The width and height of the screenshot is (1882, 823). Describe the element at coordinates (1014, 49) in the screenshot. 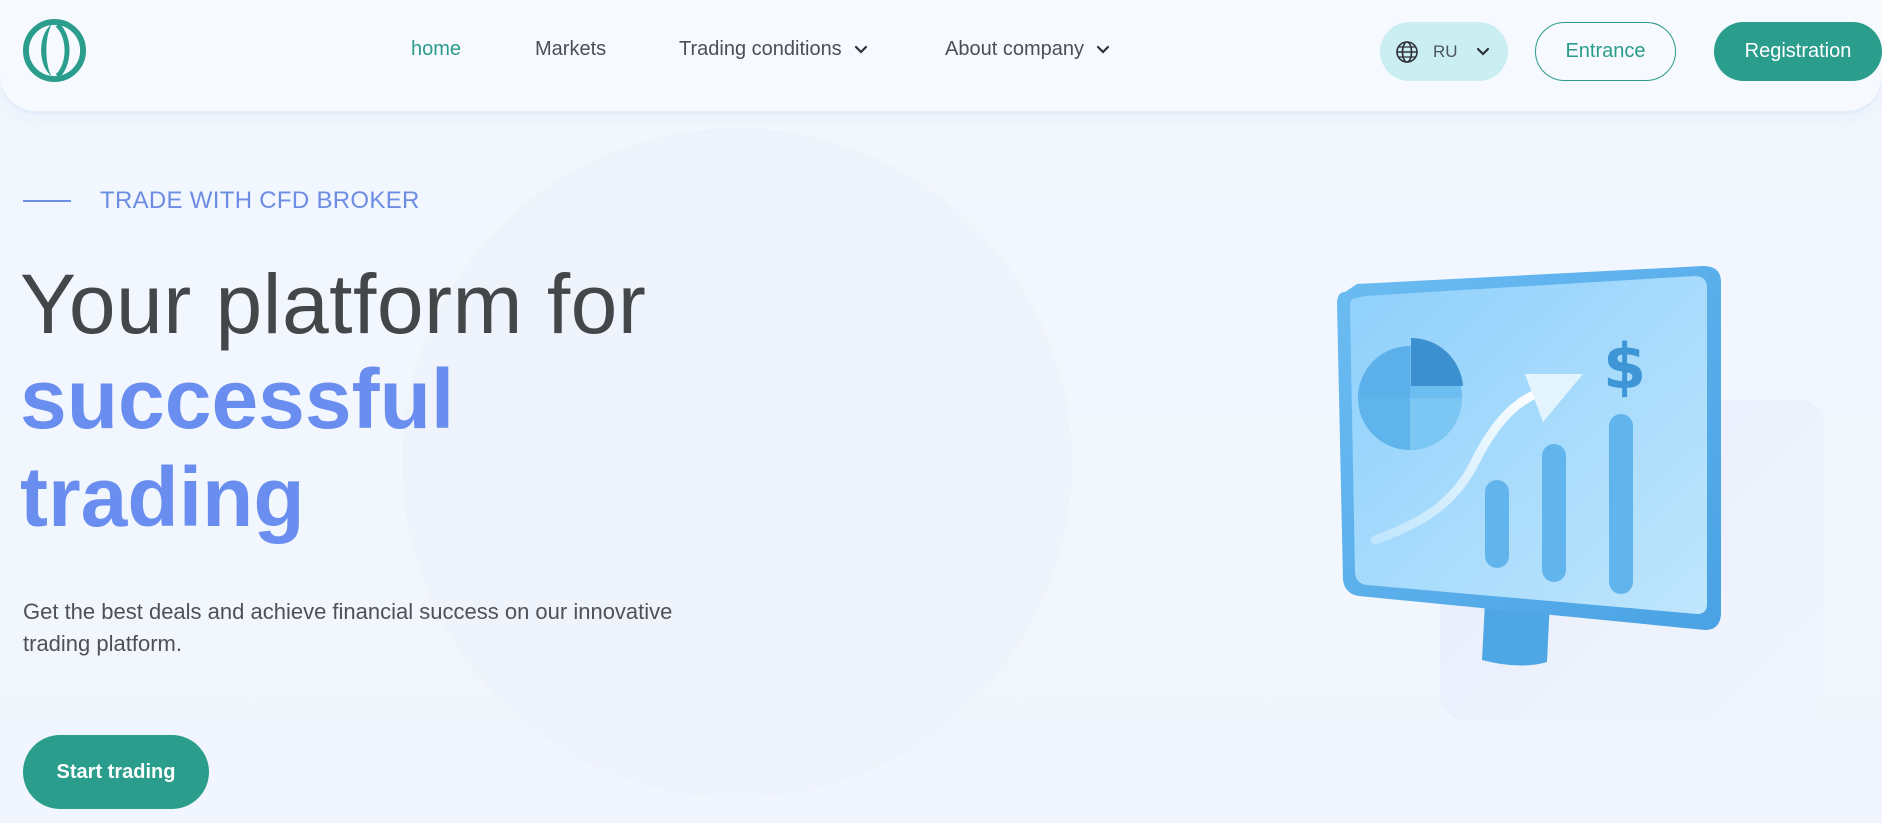

I see `nav-about-company-label: About company` at that location.